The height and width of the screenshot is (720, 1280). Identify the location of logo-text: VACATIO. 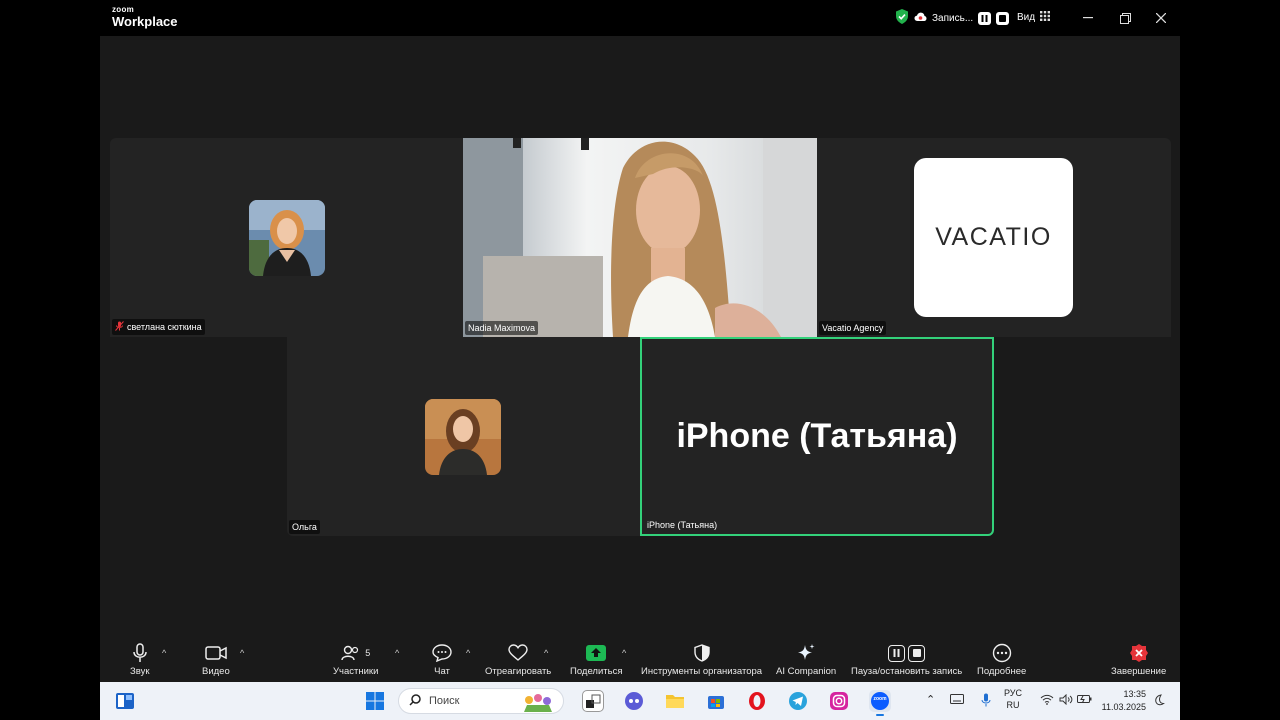
(993, 237).